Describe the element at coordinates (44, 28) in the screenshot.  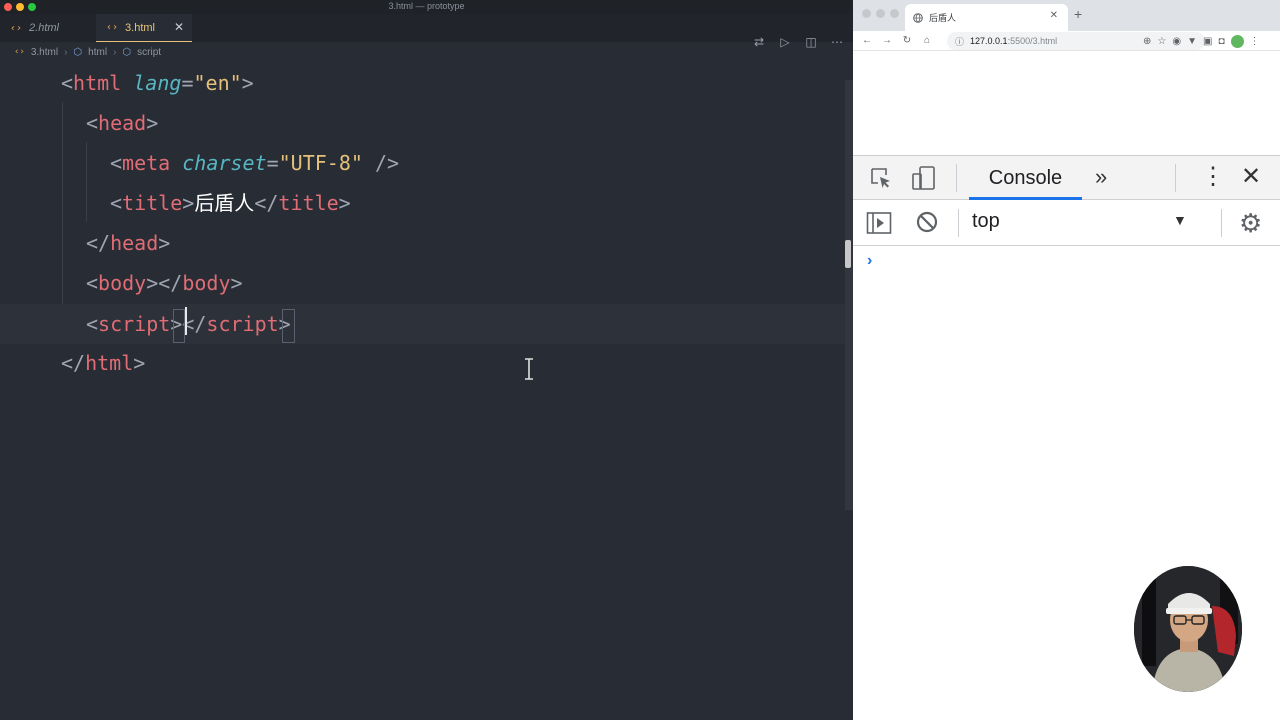
I see `tab-label: 2.html` at that location.